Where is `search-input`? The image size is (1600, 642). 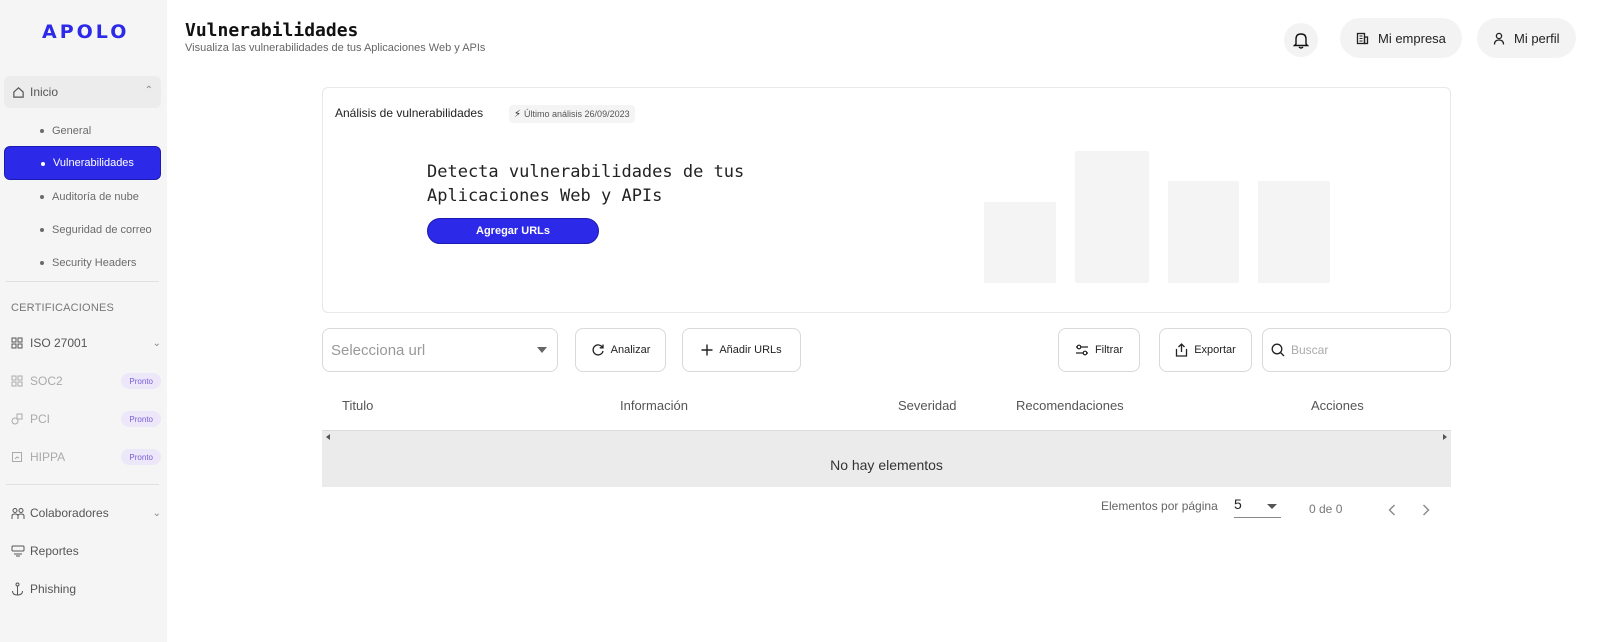
search-input is located at coordinates (1366, 350).